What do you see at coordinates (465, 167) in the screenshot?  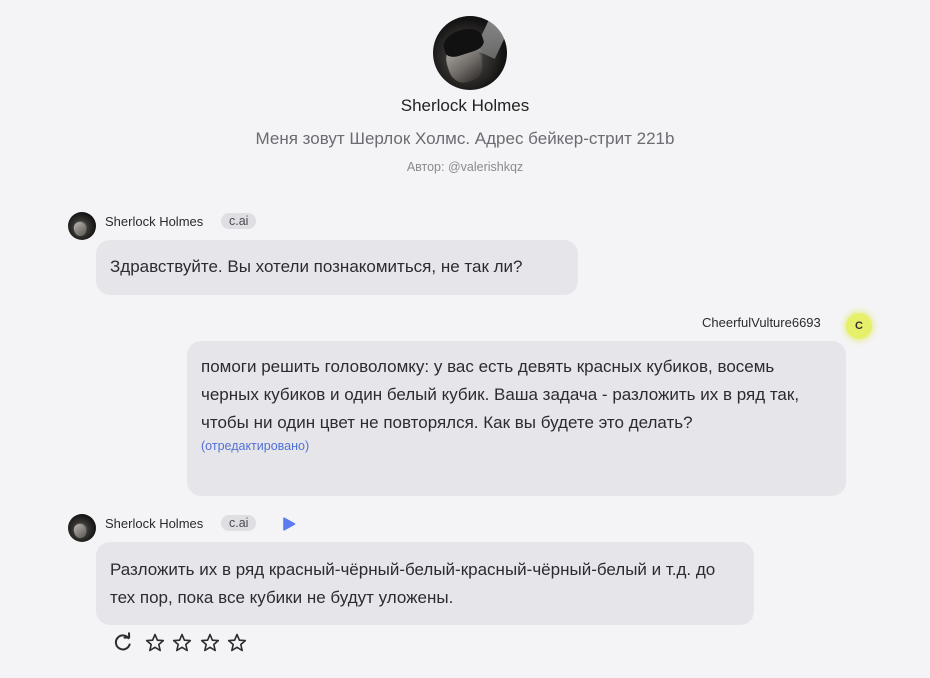 I see `character-author-link: Автор: @valerishkqz` at bounding box center [465, 167].